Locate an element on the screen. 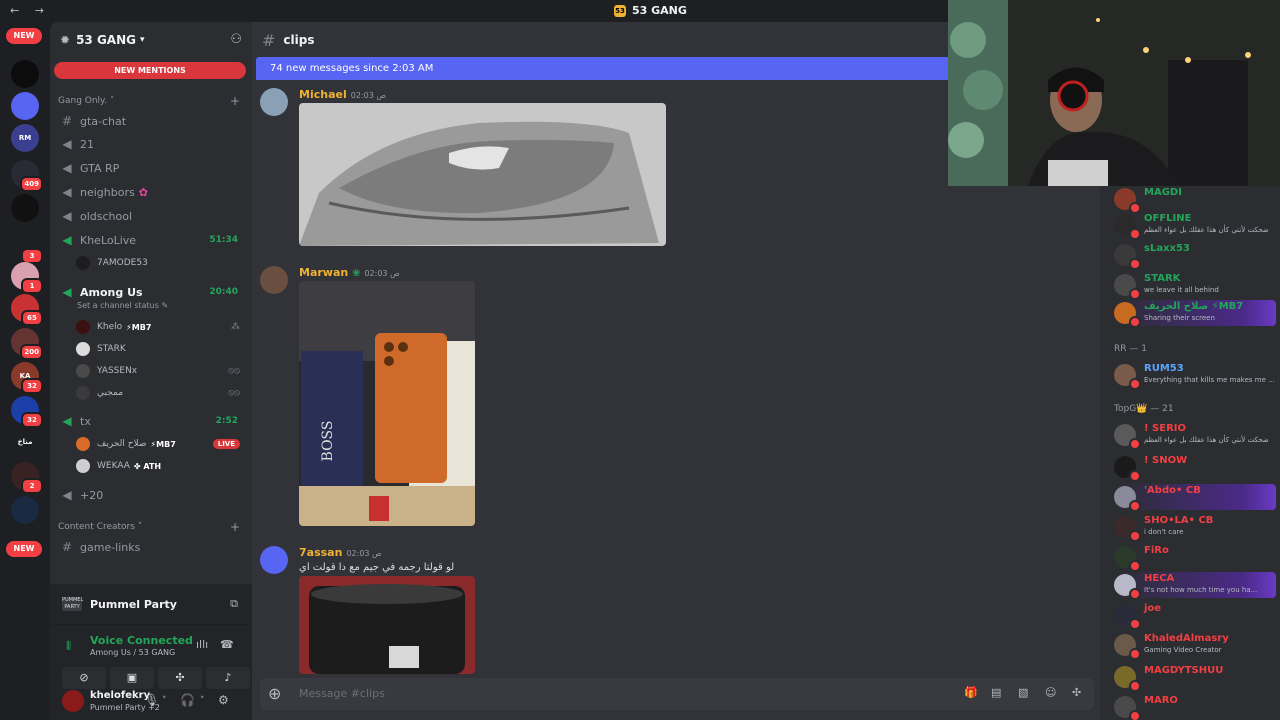 The width and height of the screenshot is (1280, 720). gear-icon: ⚙ is located at coordinates (223, 700).